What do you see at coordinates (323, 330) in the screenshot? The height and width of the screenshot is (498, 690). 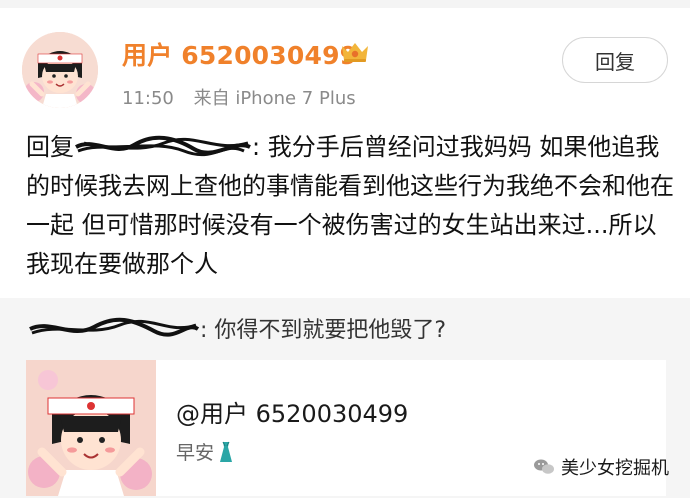 I see `quoted-body: : 你得不到就要把他毁了?` at bounding box center [323, 330].